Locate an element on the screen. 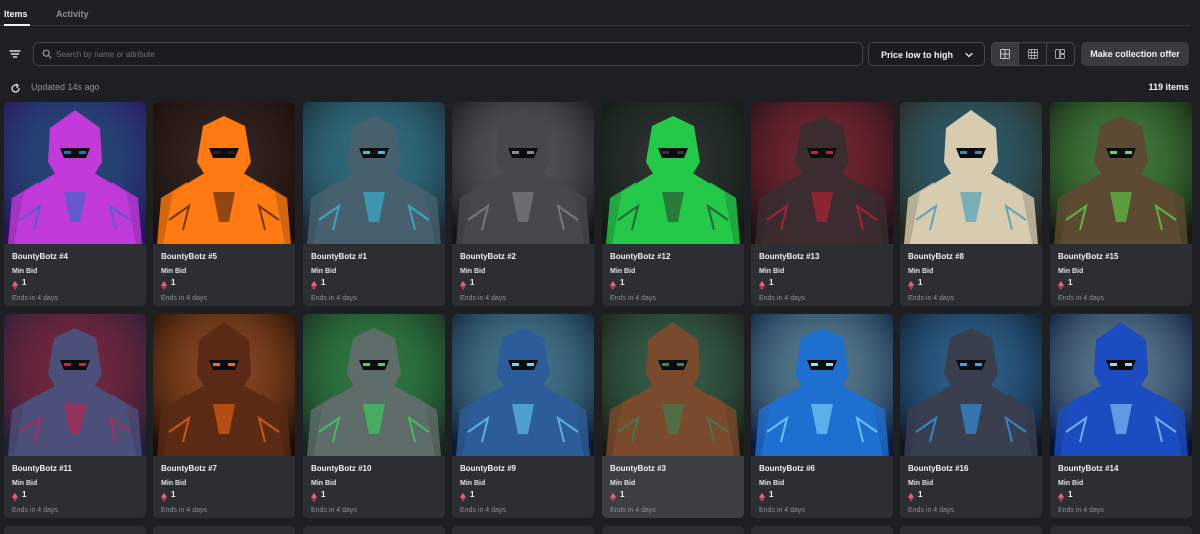  item-card: BountyBotz #14 Min Bid 1 Ends in 4 days is located at coordinates (1121, 416).